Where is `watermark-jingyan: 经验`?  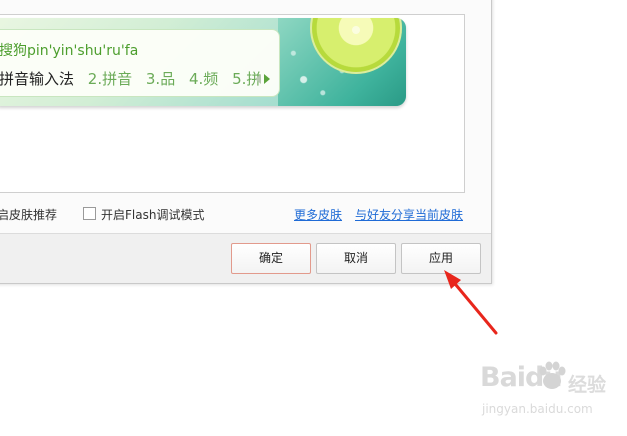 watermark-jingyan: 经验 is located at coordinates (587, 385).